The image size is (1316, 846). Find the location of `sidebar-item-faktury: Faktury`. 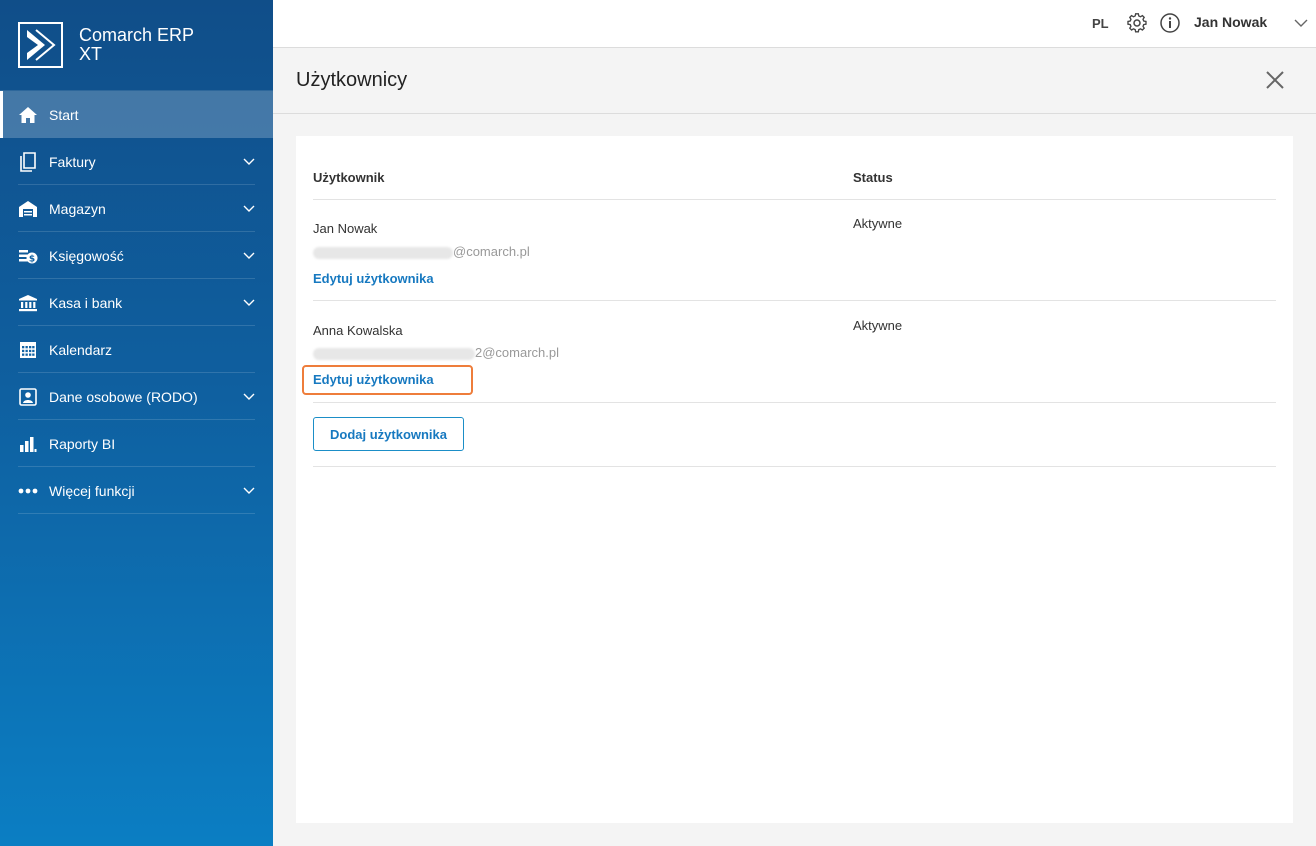

sidebar-item-faktury: Faktury is located at coordinates (136, 161).